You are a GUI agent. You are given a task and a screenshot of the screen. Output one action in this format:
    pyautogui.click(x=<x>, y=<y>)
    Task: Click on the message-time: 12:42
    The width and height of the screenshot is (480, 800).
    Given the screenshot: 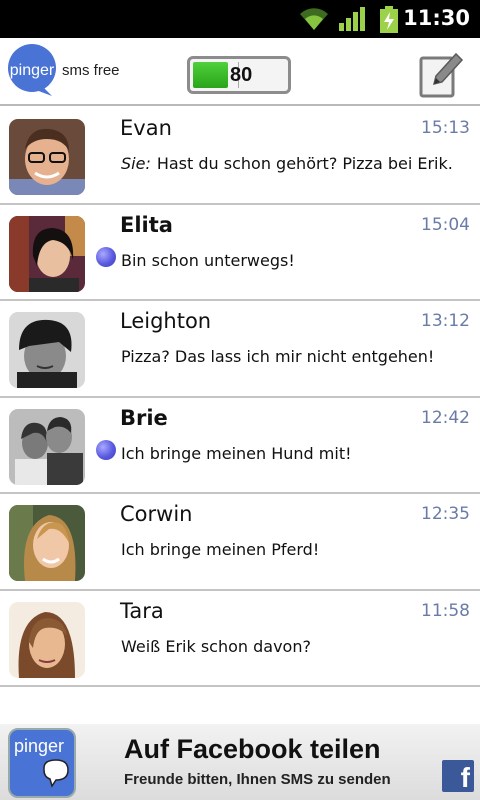 What is the action you would take?
    pyautogui.click(x=445, y=417)
    